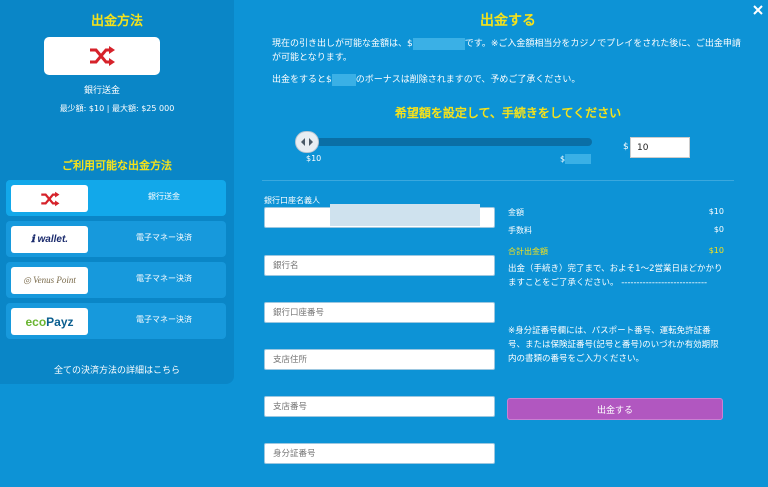 The image size is (768, 487). I want to click on divider, so click(498, 180).